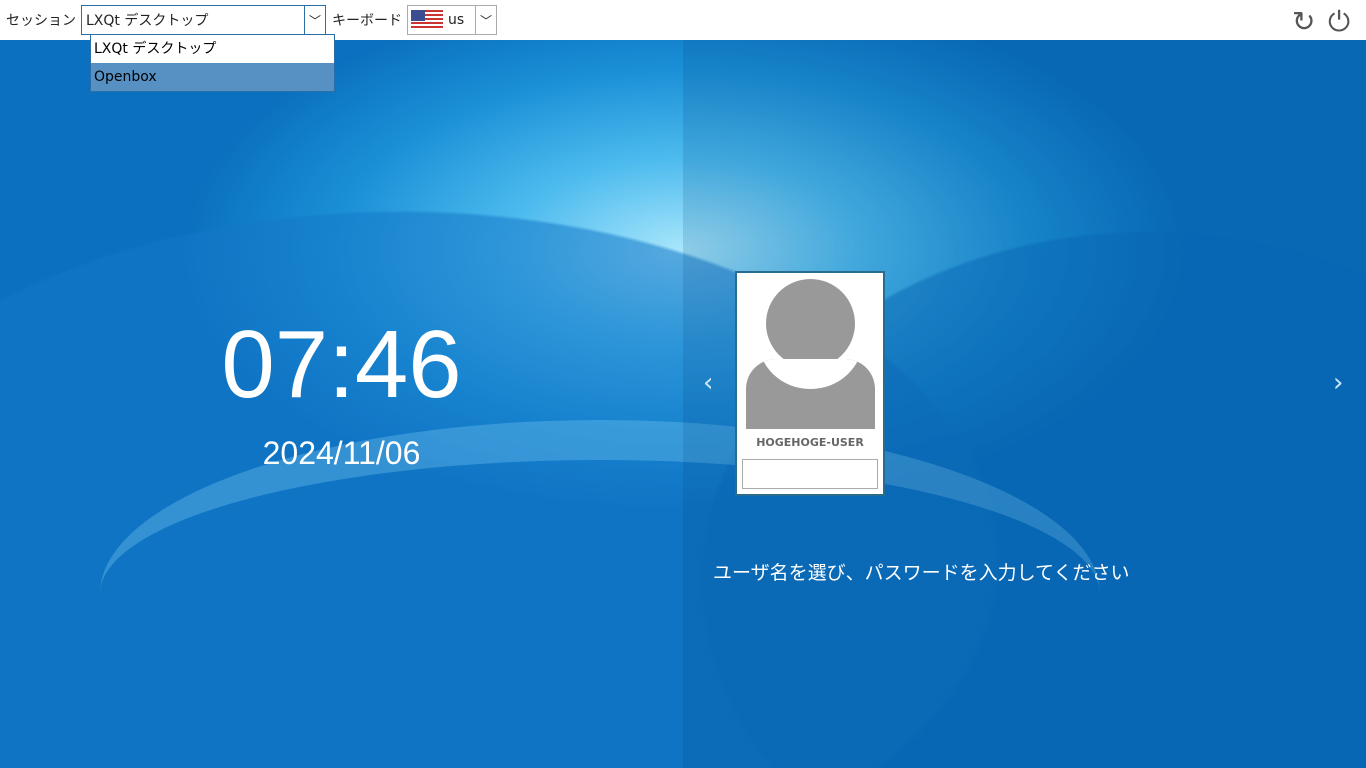  I want to click on avatar-head, so click(810, 323).